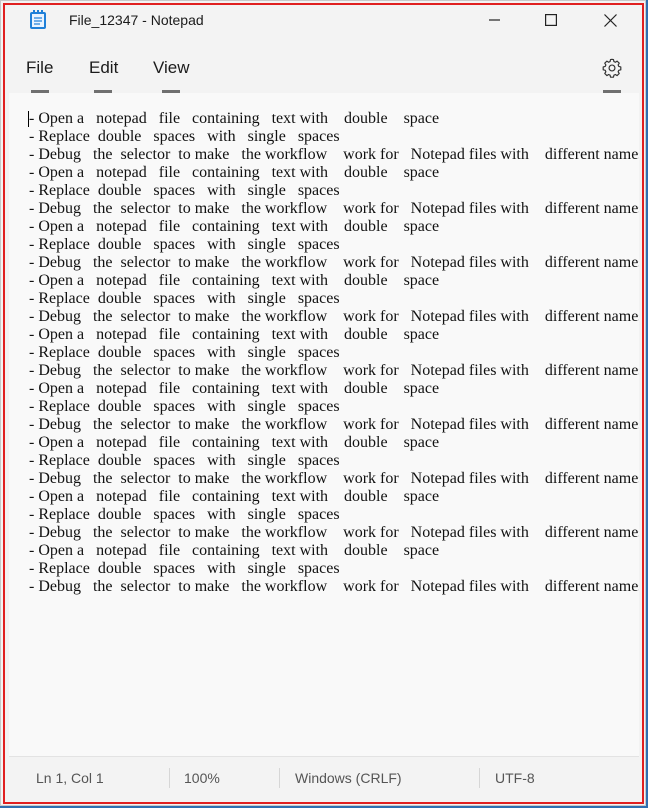 The image size is (648, 808). What do you see at coordinates (70, 778) in the screenshot?
I see `cursor-position: Ln 1, Col 1` at bounding box center [70, 778].